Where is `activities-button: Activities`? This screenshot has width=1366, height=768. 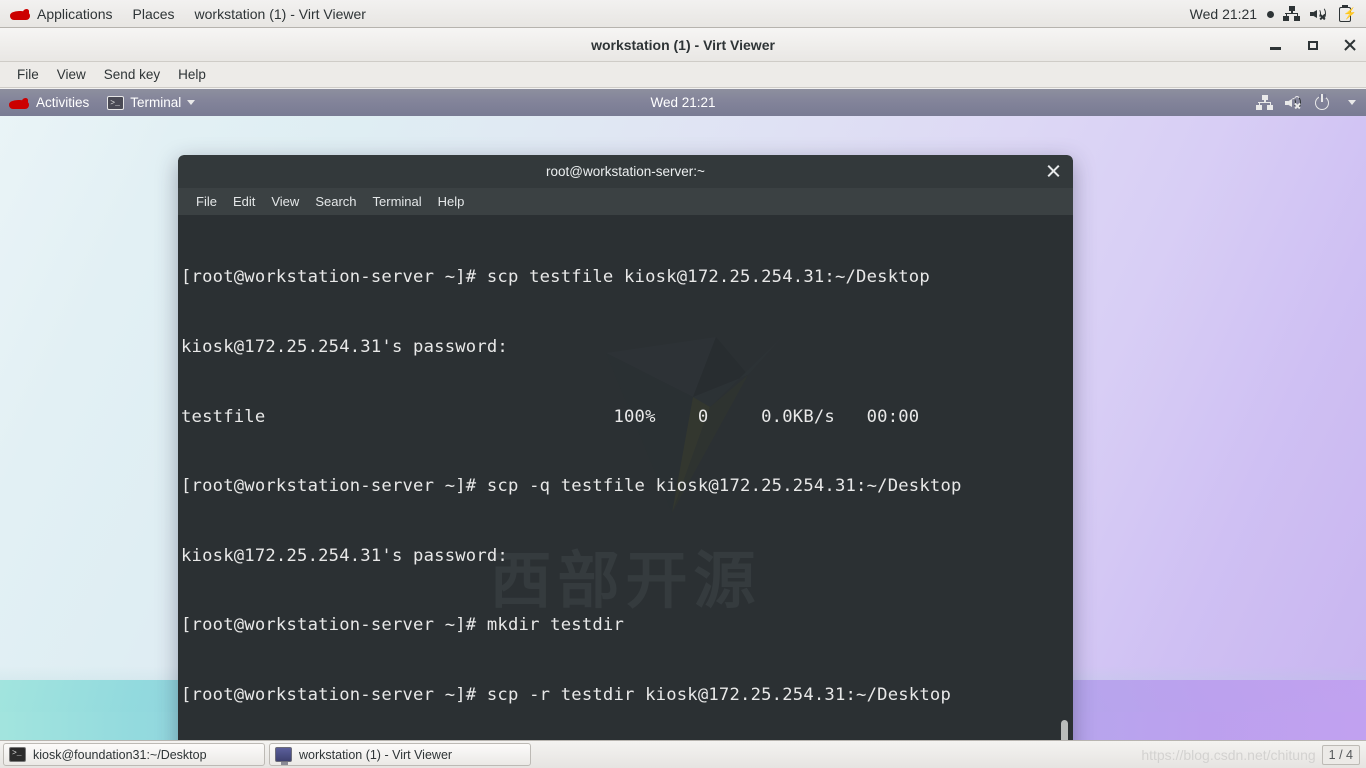
activities-button: Activities is located at coordinates (49, 102).